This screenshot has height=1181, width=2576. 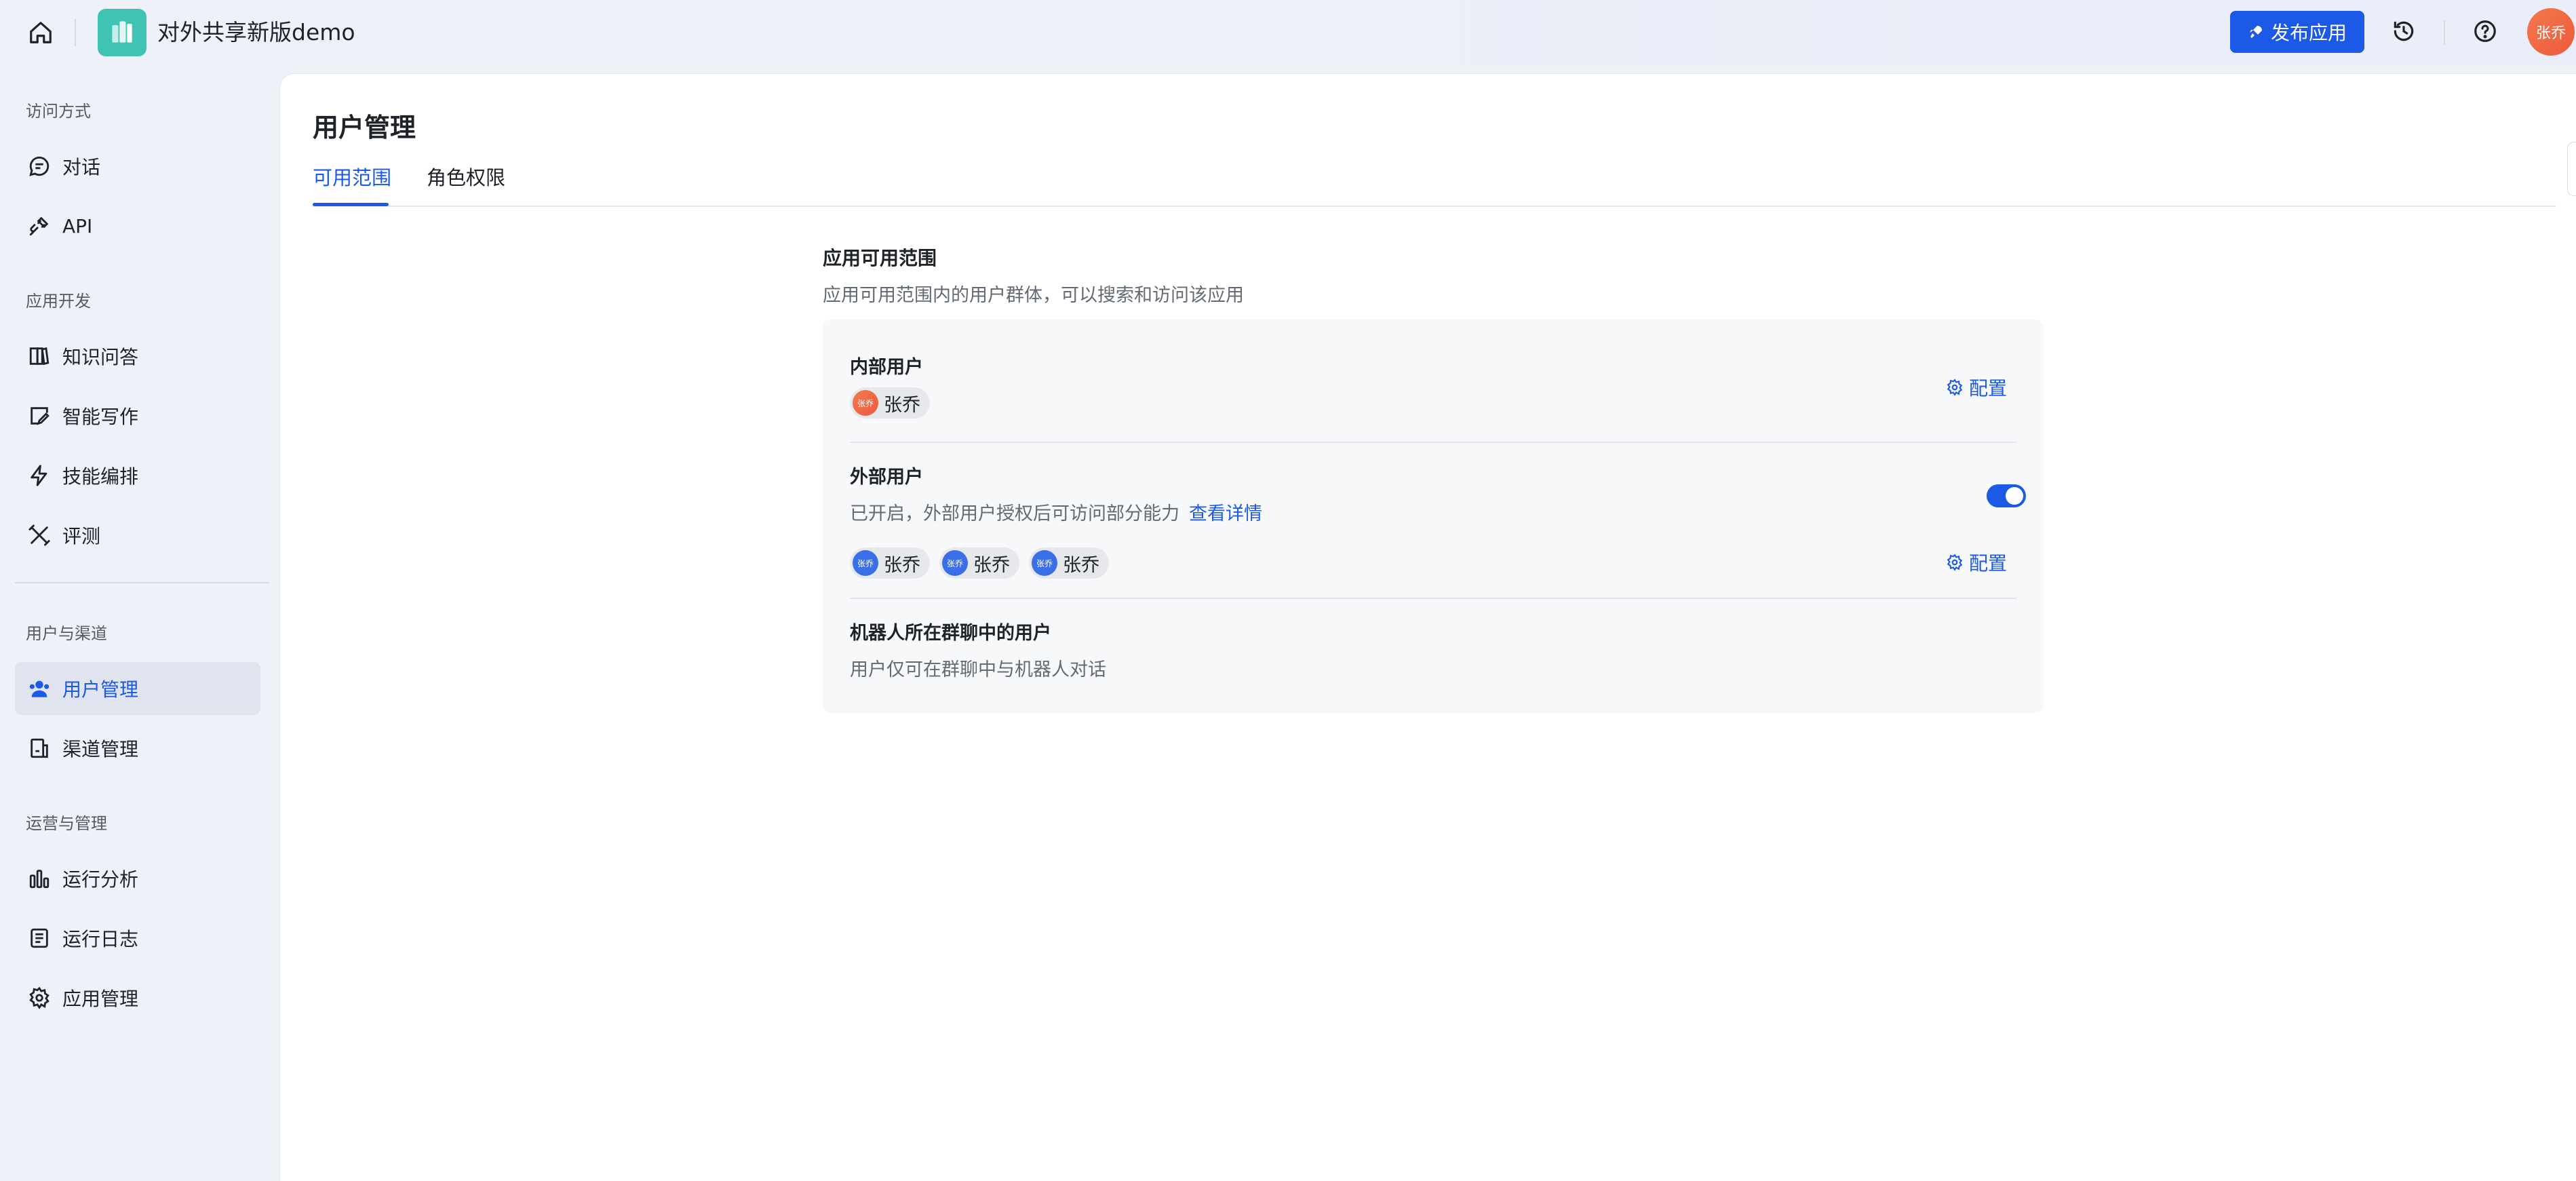 I want to click on help-icon, so click(x=2485, y=31).